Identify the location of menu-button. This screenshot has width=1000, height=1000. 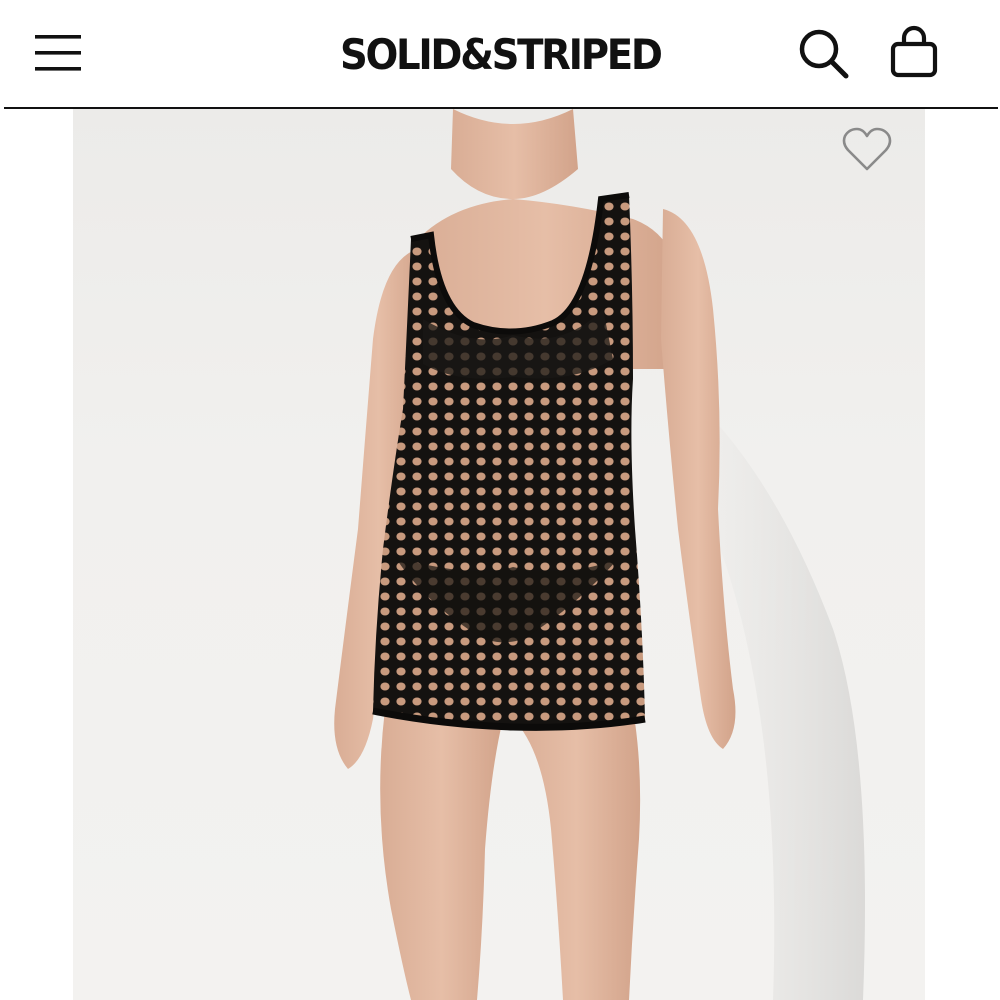
(58, 53).